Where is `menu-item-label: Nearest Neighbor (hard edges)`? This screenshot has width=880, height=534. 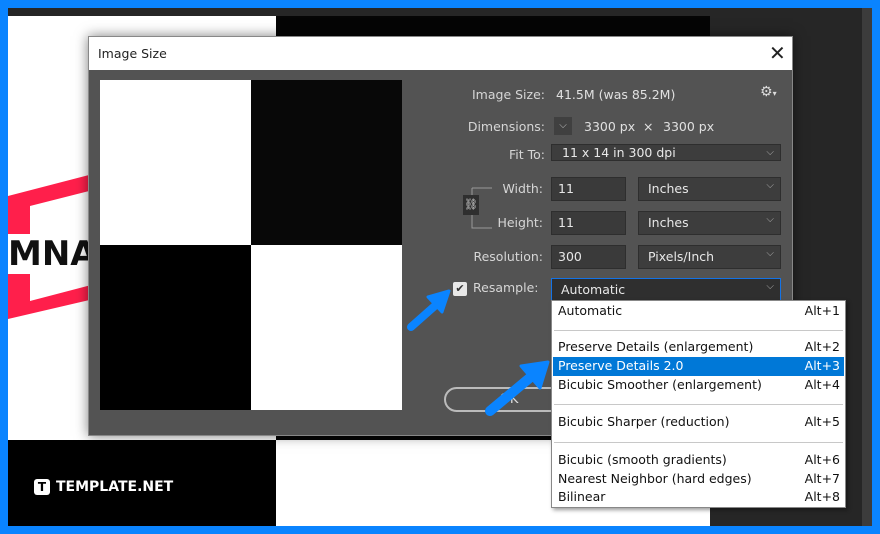 menu-item-label: Nearest Neighbor (hard edges) is located at coordinates (655, 478).